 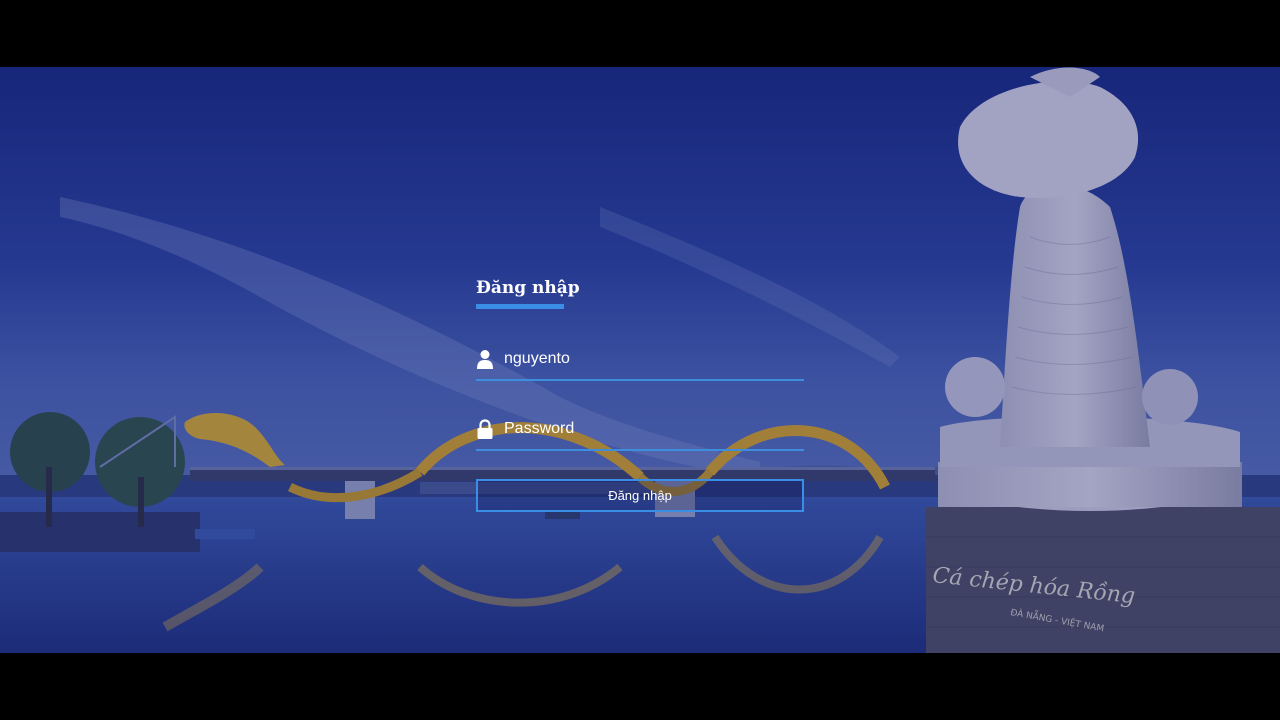 What do you see at coordinates (485, 359) in the screenshot?
I see `user-icon` at bounding box center [485, 359].